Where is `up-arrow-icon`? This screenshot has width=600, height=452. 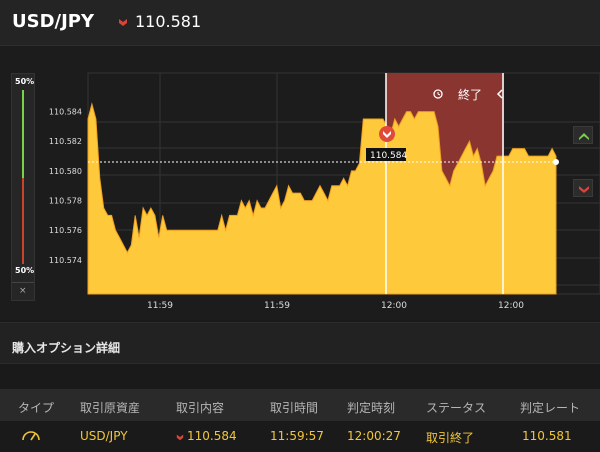 up-arrow-icon is located at coordinates (584, 136).